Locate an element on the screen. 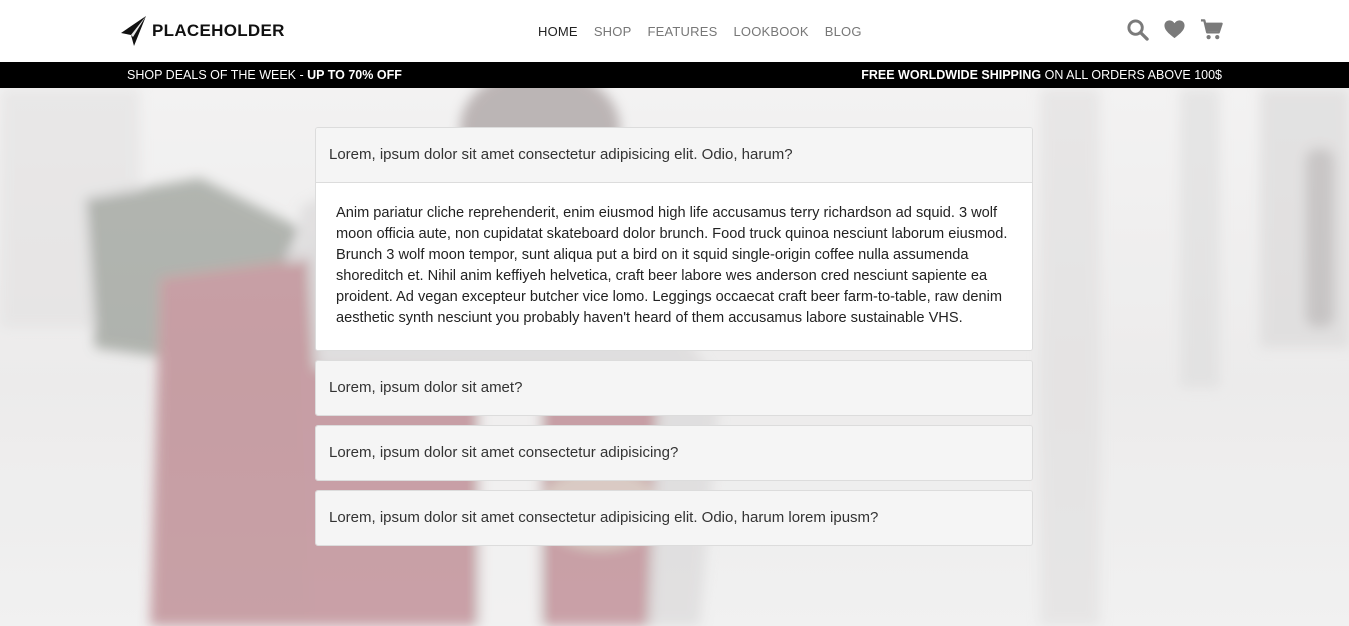 This screenshot has height=626, width=1349. faq-question-toggle: Lorem, ipsum dolor sit amet? is located at coordinates (674, 388).